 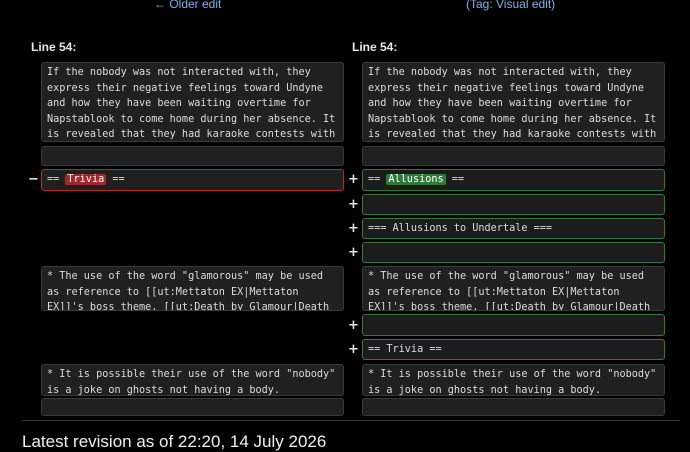 I want to click on left-line-label: Line 54:, so click(x=54, y=47).